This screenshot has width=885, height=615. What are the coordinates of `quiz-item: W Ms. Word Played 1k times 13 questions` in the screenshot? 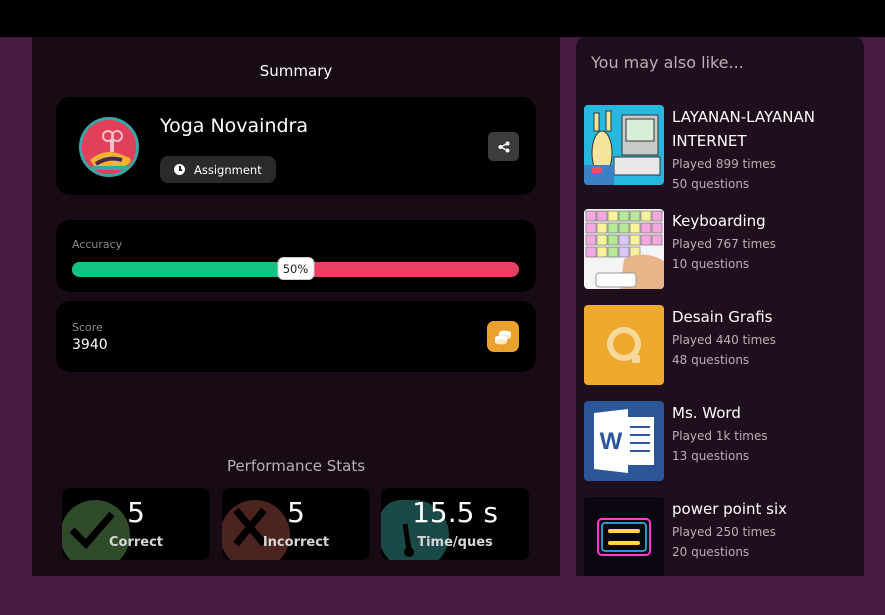 It's located at (721, 442).